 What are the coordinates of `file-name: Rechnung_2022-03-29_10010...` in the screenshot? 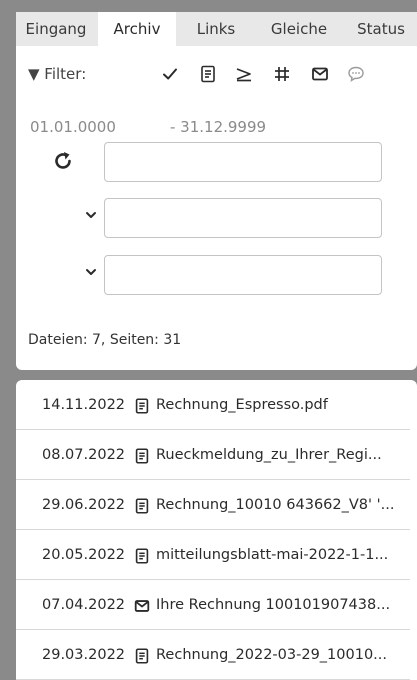 It's located at (272, 655).